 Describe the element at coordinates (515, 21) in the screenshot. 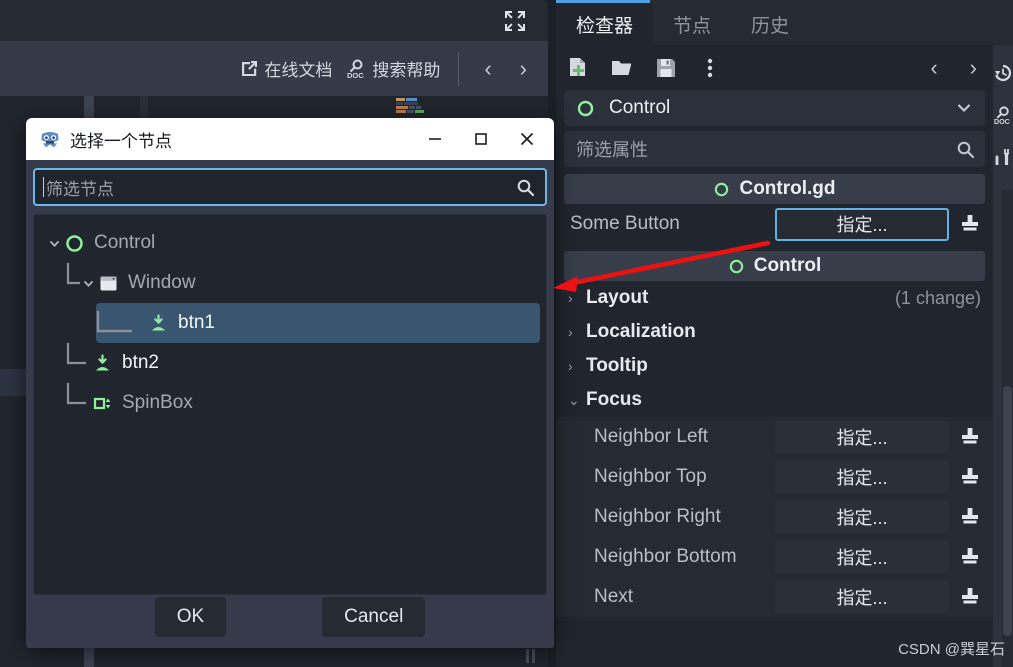

I see `expand-arrows-icon` at that location.